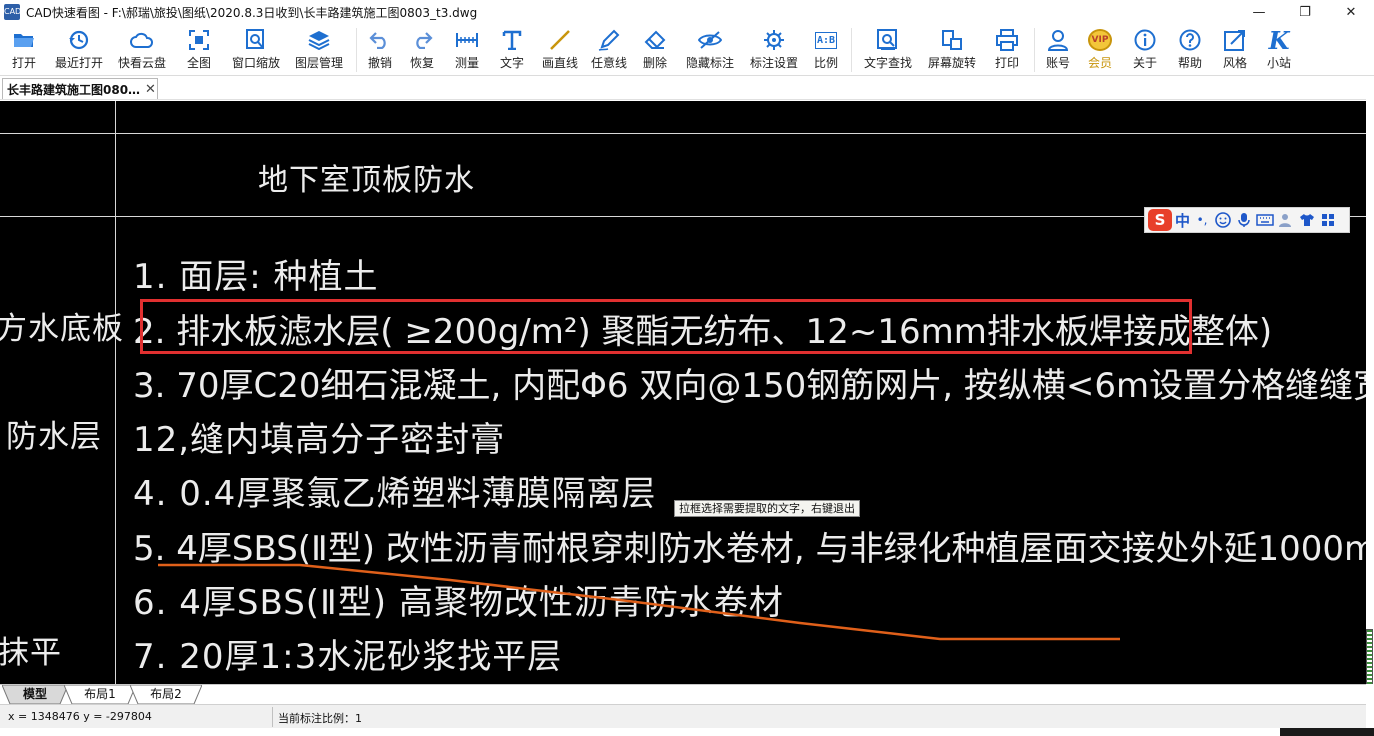 The width and height of the screenshot is (1374, 736). Describe the element at coordinates (1007, 40) in the screenshot. I see `printer-icon` at that location.